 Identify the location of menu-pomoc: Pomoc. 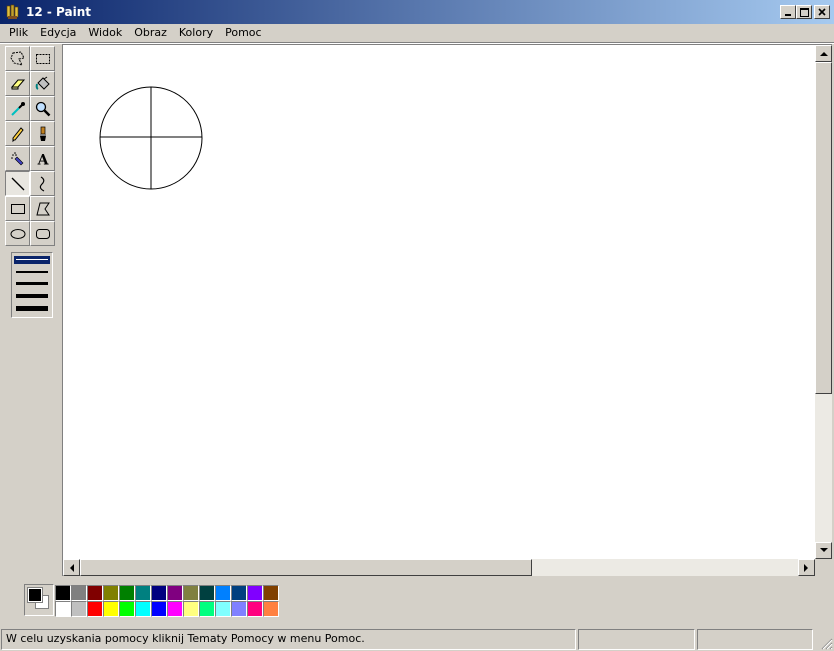
(243, 33).